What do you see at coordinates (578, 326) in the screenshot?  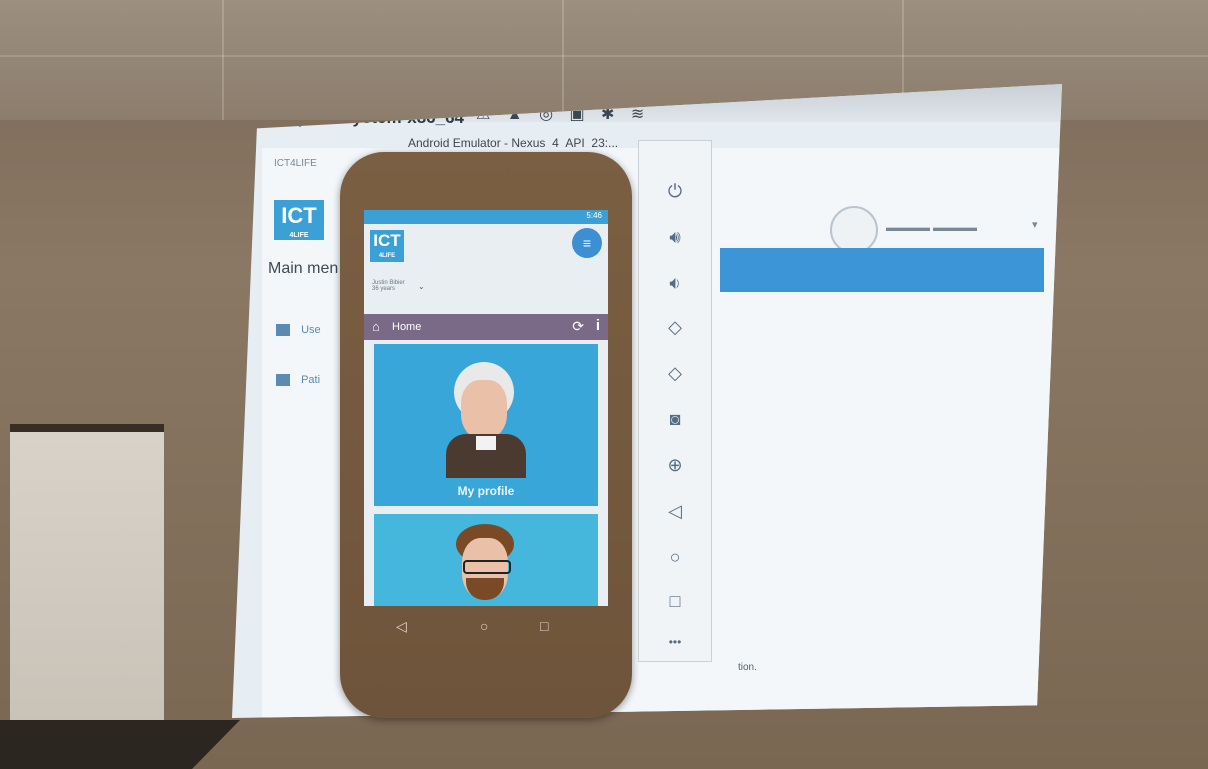 I see `refresh-icon: ⟳` at bounding box center [578, 326].